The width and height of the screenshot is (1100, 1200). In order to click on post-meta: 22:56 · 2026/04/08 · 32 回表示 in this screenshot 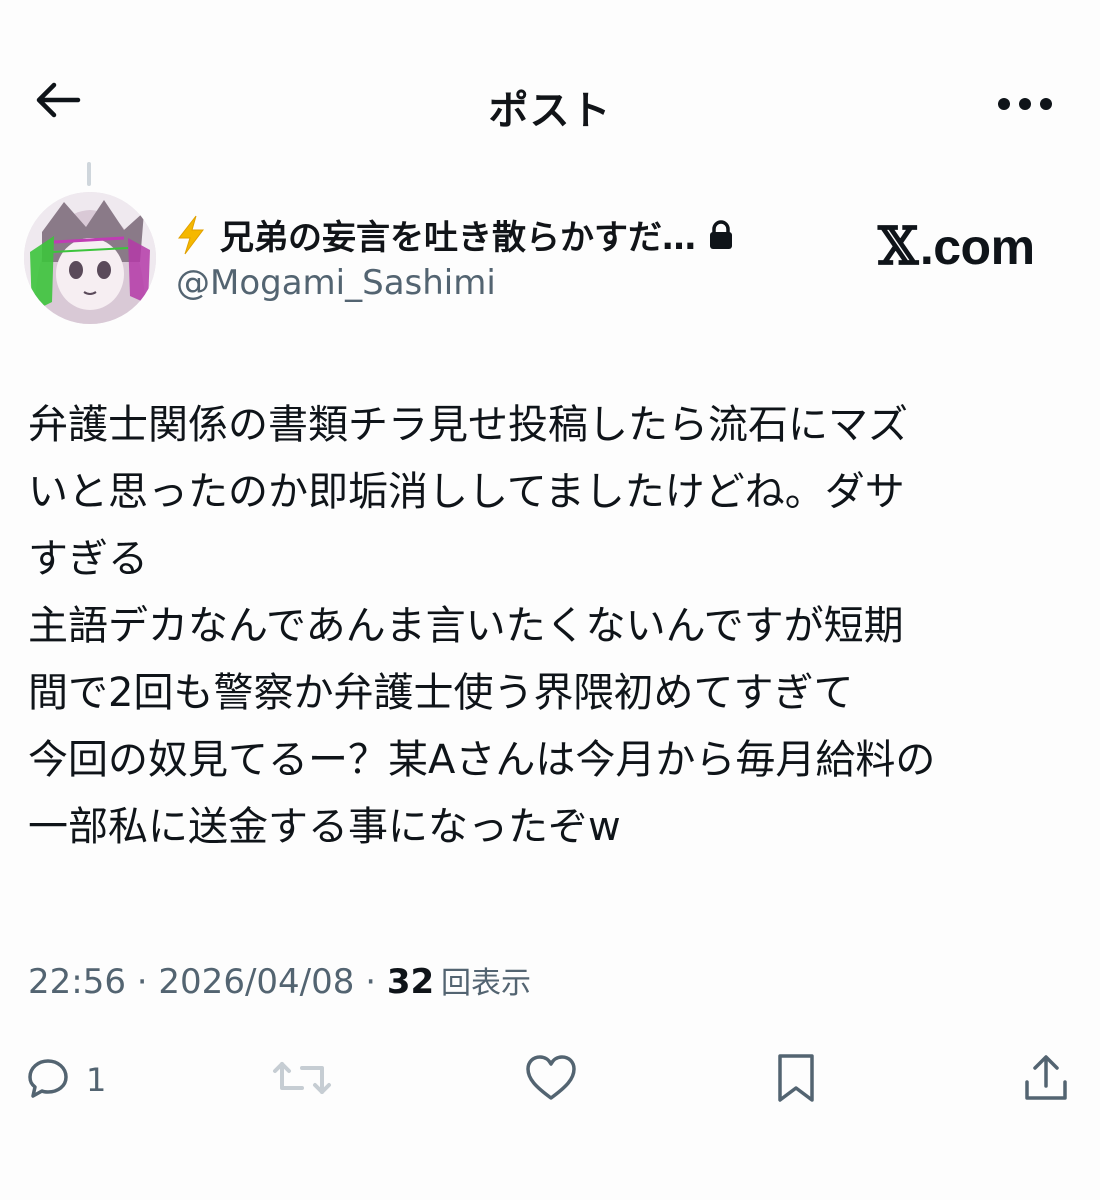, I will do `click(279, 980)`.